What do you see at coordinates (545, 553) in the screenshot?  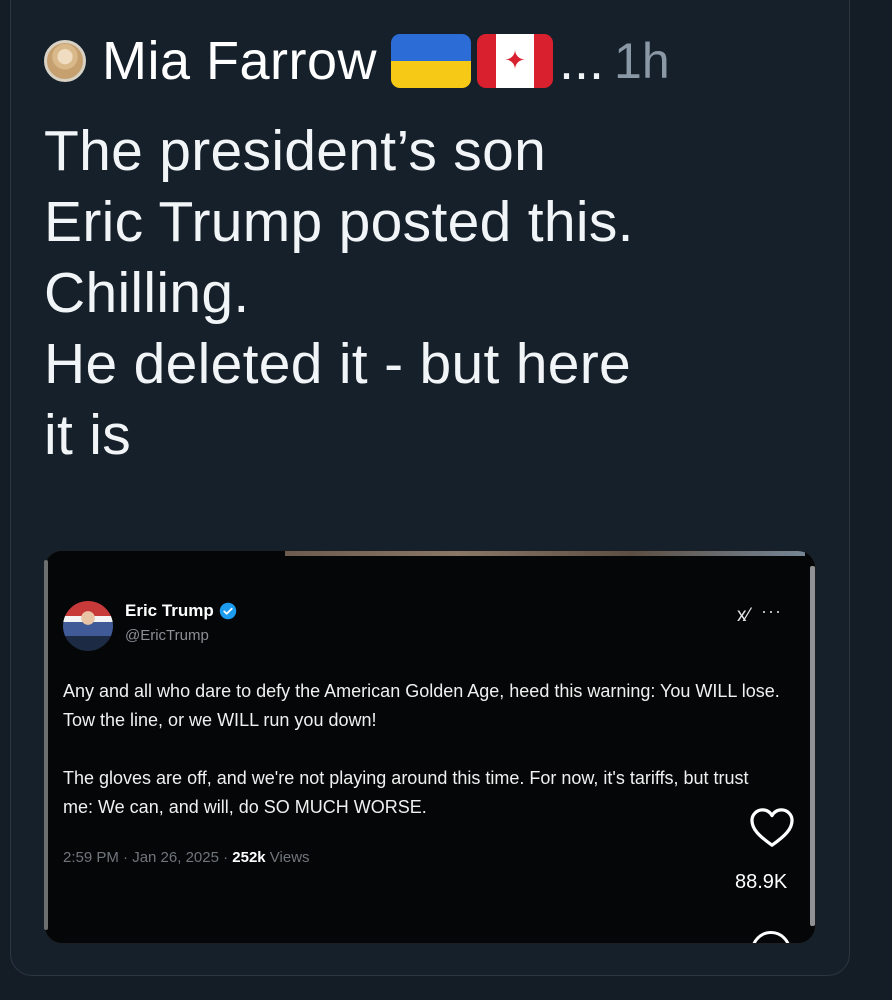 I see `image-top-strip` at bounding box center [545, 553].